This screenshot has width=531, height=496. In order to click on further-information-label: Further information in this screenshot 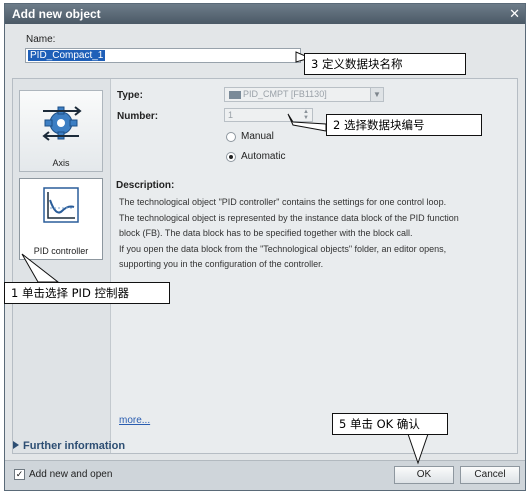, I will do `click(74, 446)`.